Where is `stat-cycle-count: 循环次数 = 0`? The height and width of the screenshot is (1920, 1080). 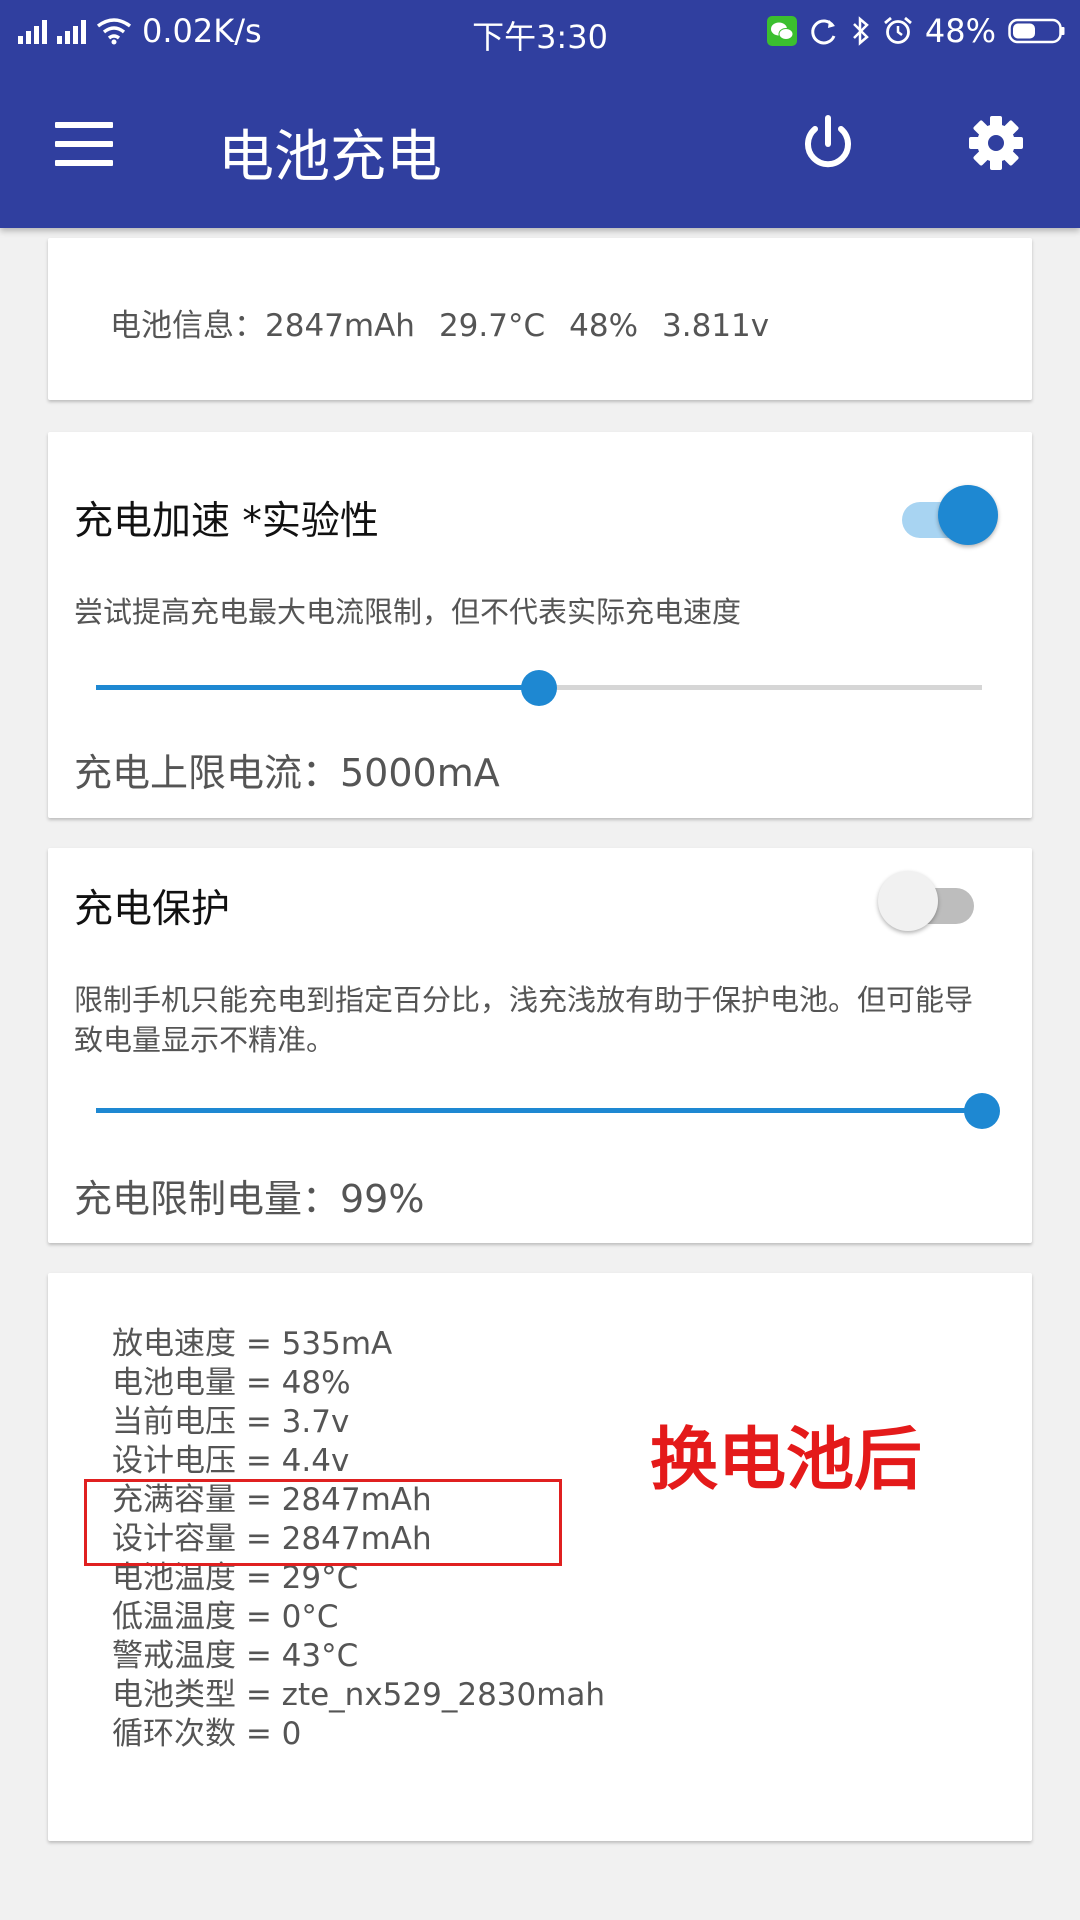 stat-cycle-count: 循环次数 = 0 is located at coordinates (207, 1734).